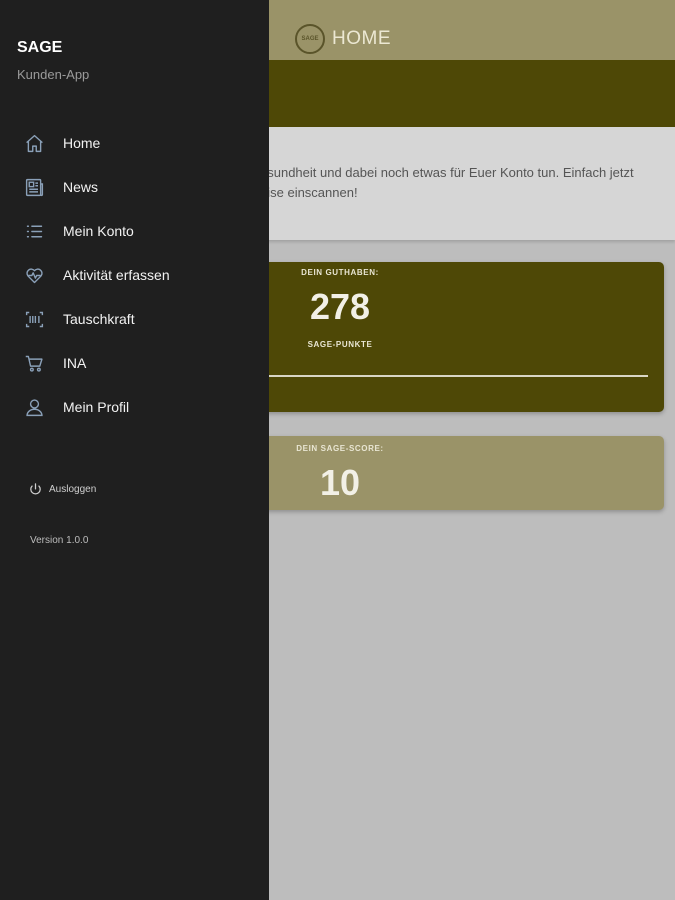 Image resolution: width=675 pixels, height=900 pixels. I want to click on drawer-subtitle: Kunden-App, so click(53, 74).